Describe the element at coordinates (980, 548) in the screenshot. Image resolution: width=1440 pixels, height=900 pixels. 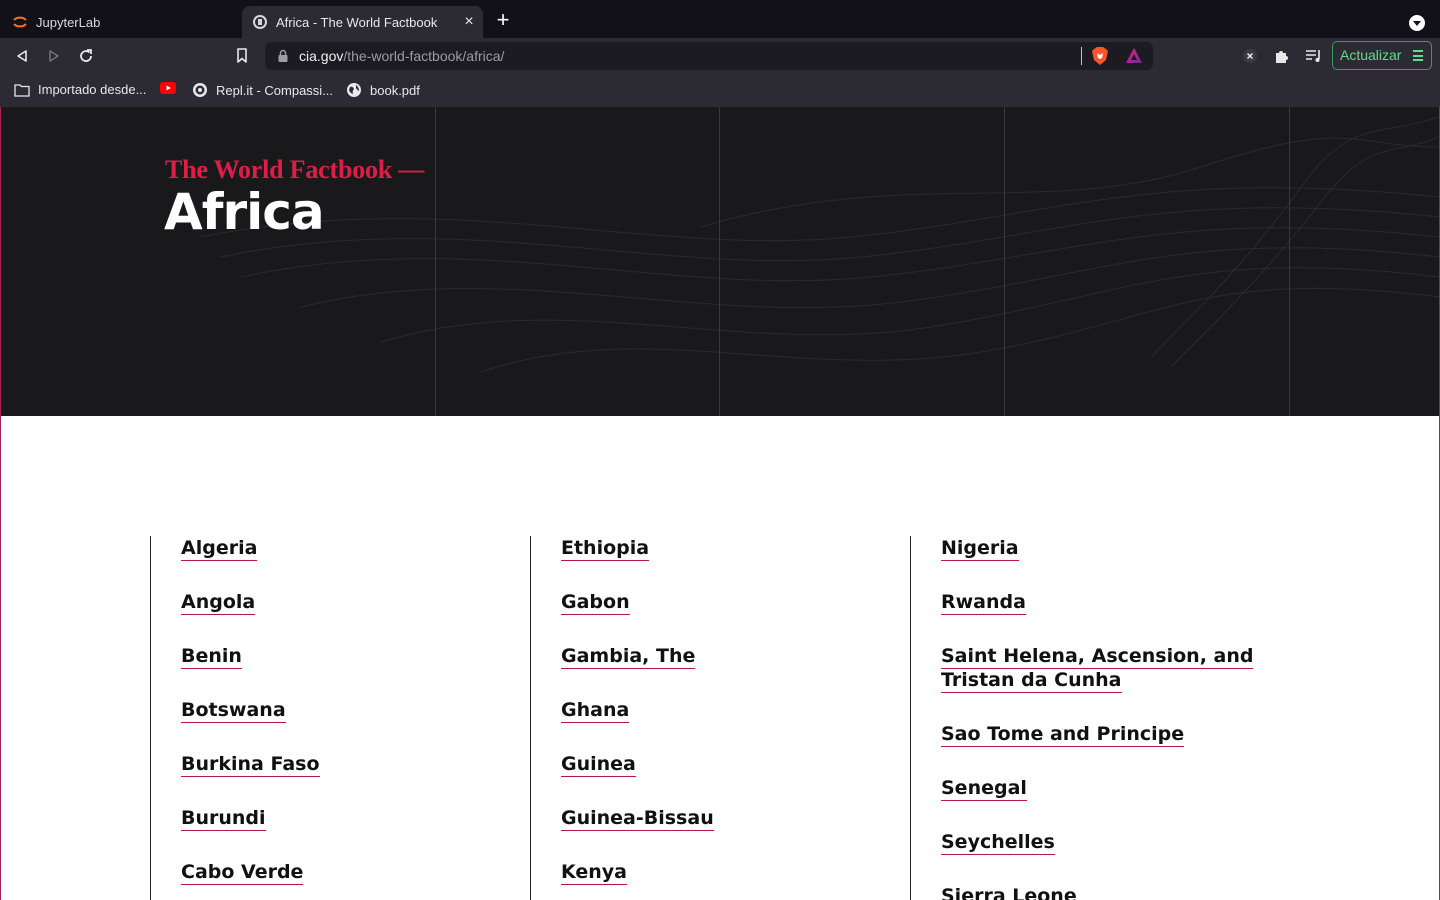
I see `country-link-nigeria: Nigeria` at that location.